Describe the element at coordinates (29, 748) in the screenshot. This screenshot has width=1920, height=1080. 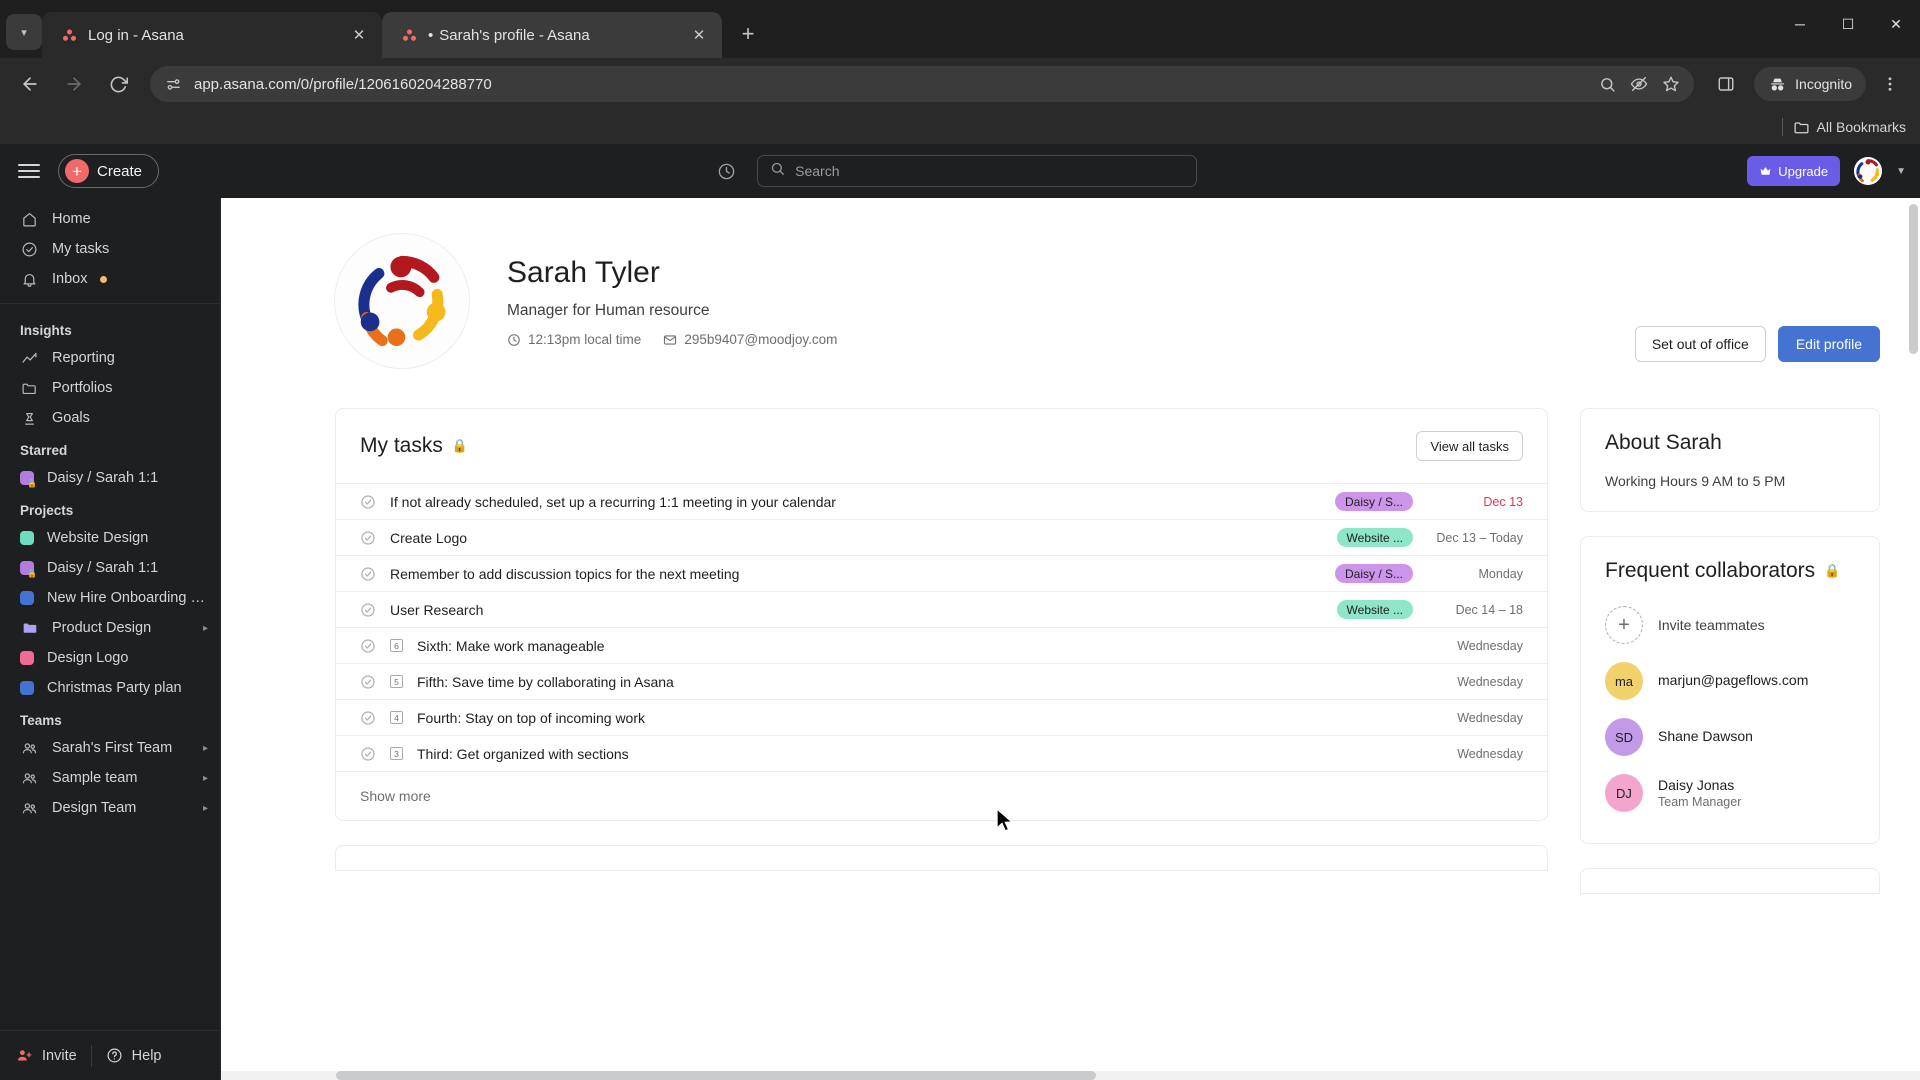
I see `team-icon` at that location.